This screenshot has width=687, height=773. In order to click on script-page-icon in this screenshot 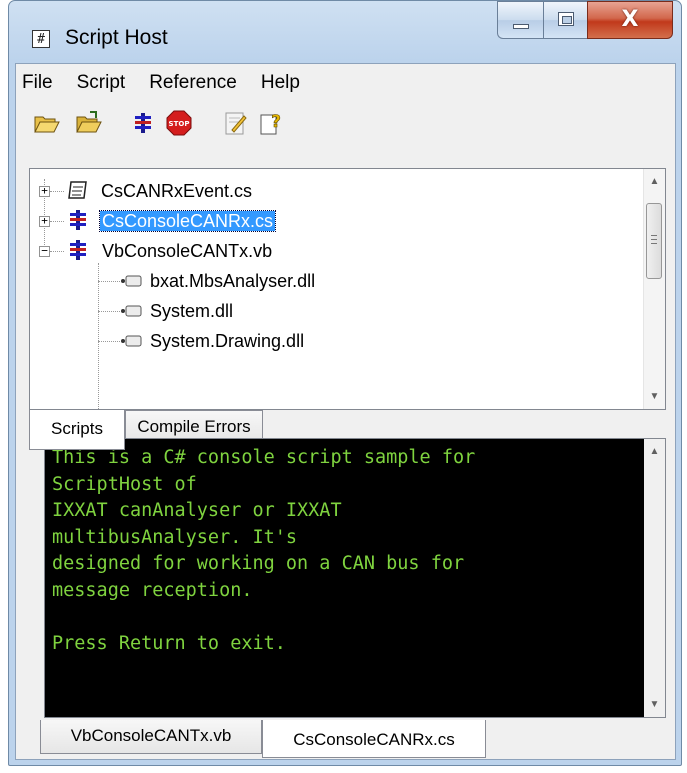, I will do `click(77, 190)`.